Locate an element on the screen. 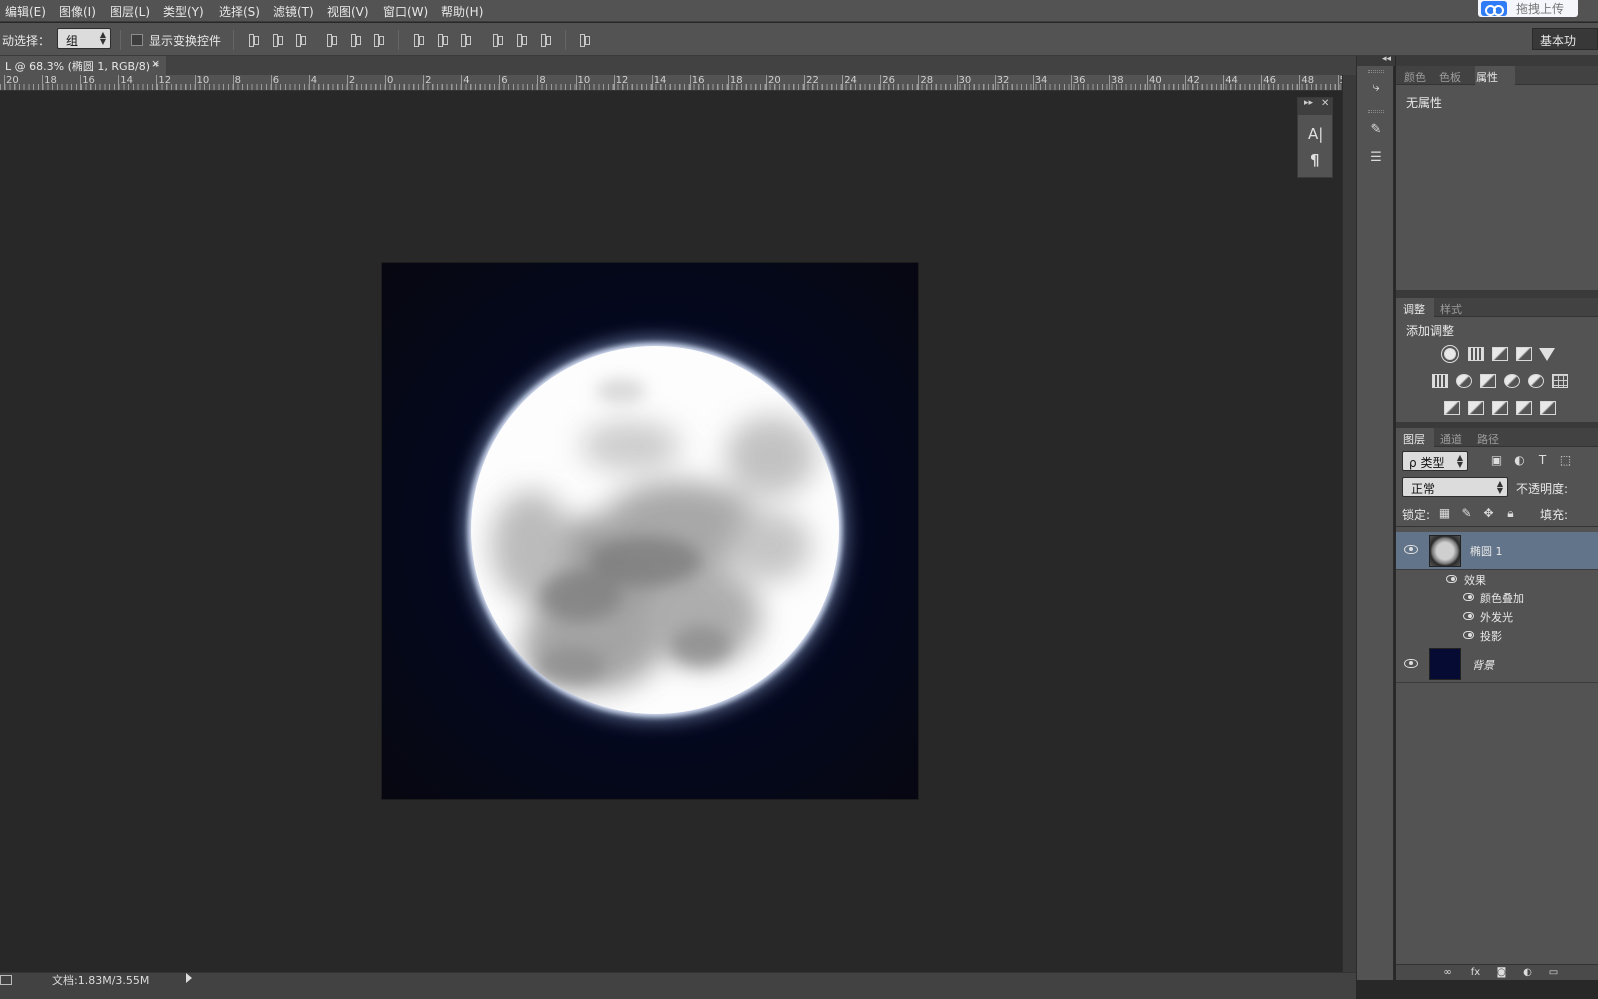 The image size is (1598, 999). effects-row: 效果 is located at coordinates (1512, 580).